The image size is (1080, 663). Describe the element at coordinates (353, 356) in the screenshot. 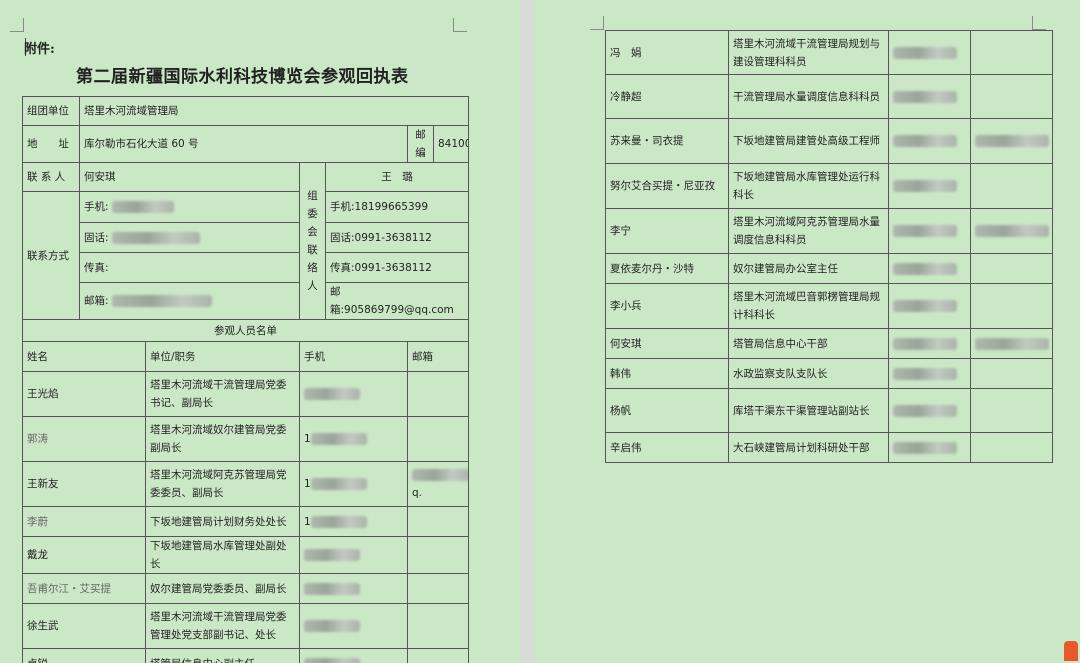

I see `col-header-mobile: 手机` at that location.